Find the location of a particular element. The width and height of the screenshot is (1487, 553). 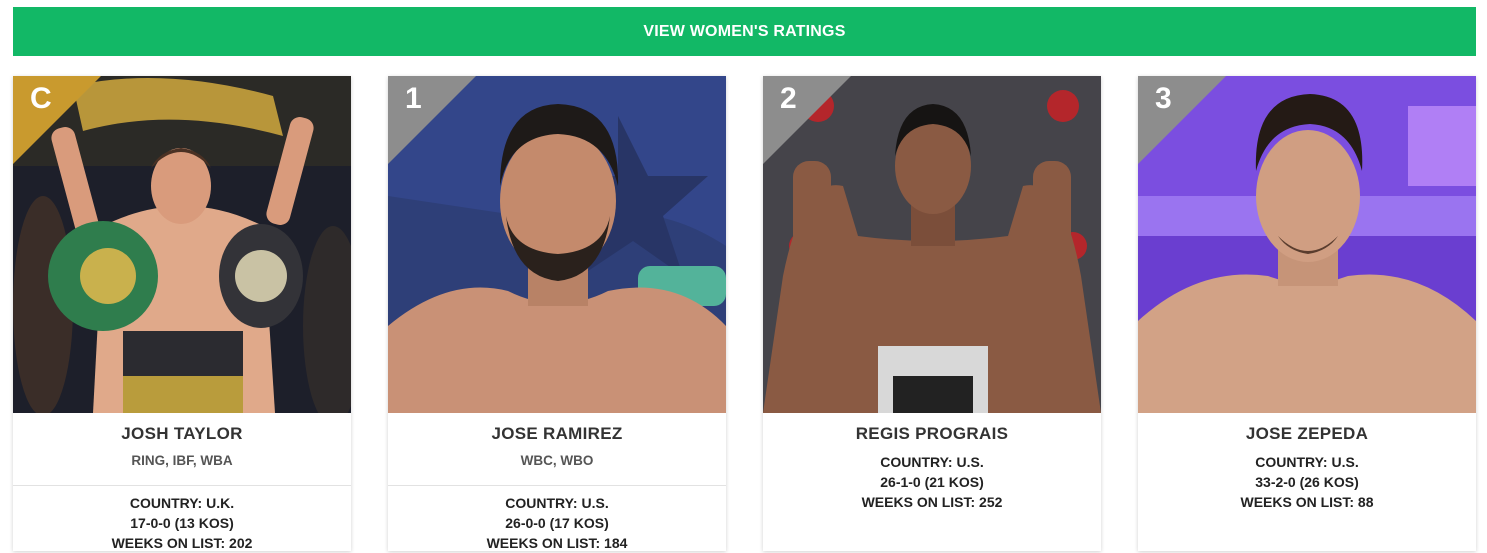

rank-label: 3 is located at coordinates (1163, 98).